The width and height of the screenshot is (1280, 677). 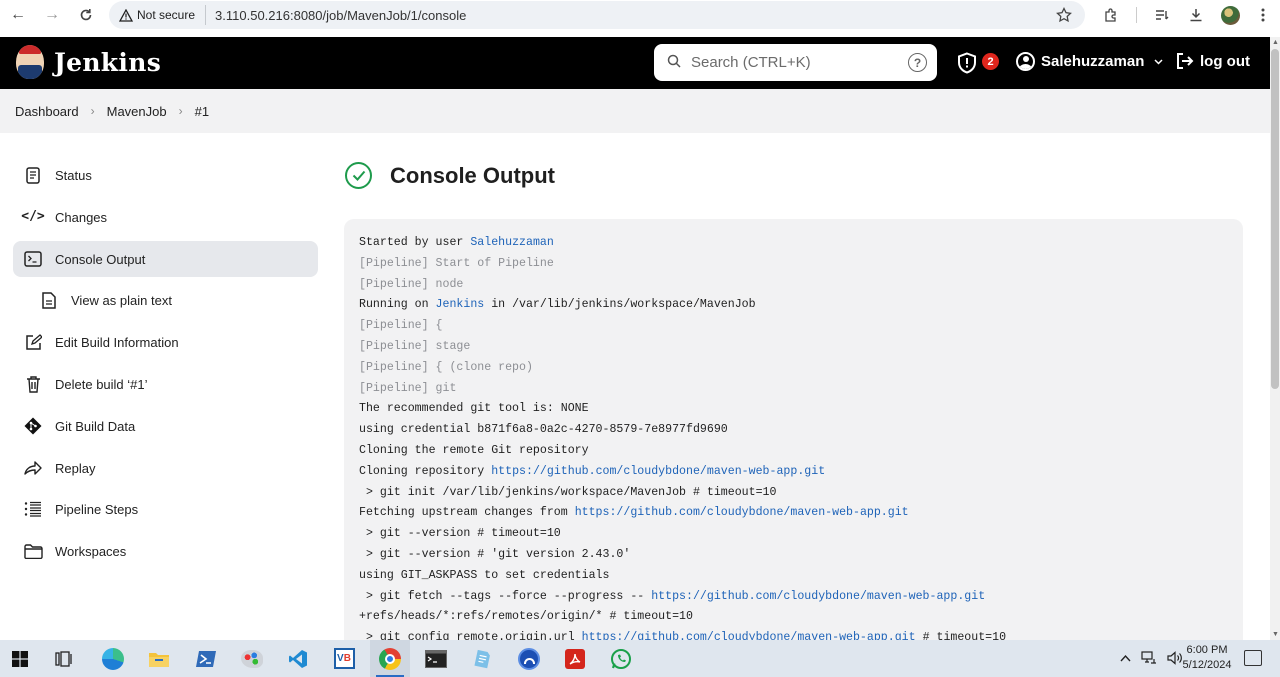 What do you see at coordinates (917, 62) in the screenshot?
I see `help-icon: ?` at bounding box center [917, 62].